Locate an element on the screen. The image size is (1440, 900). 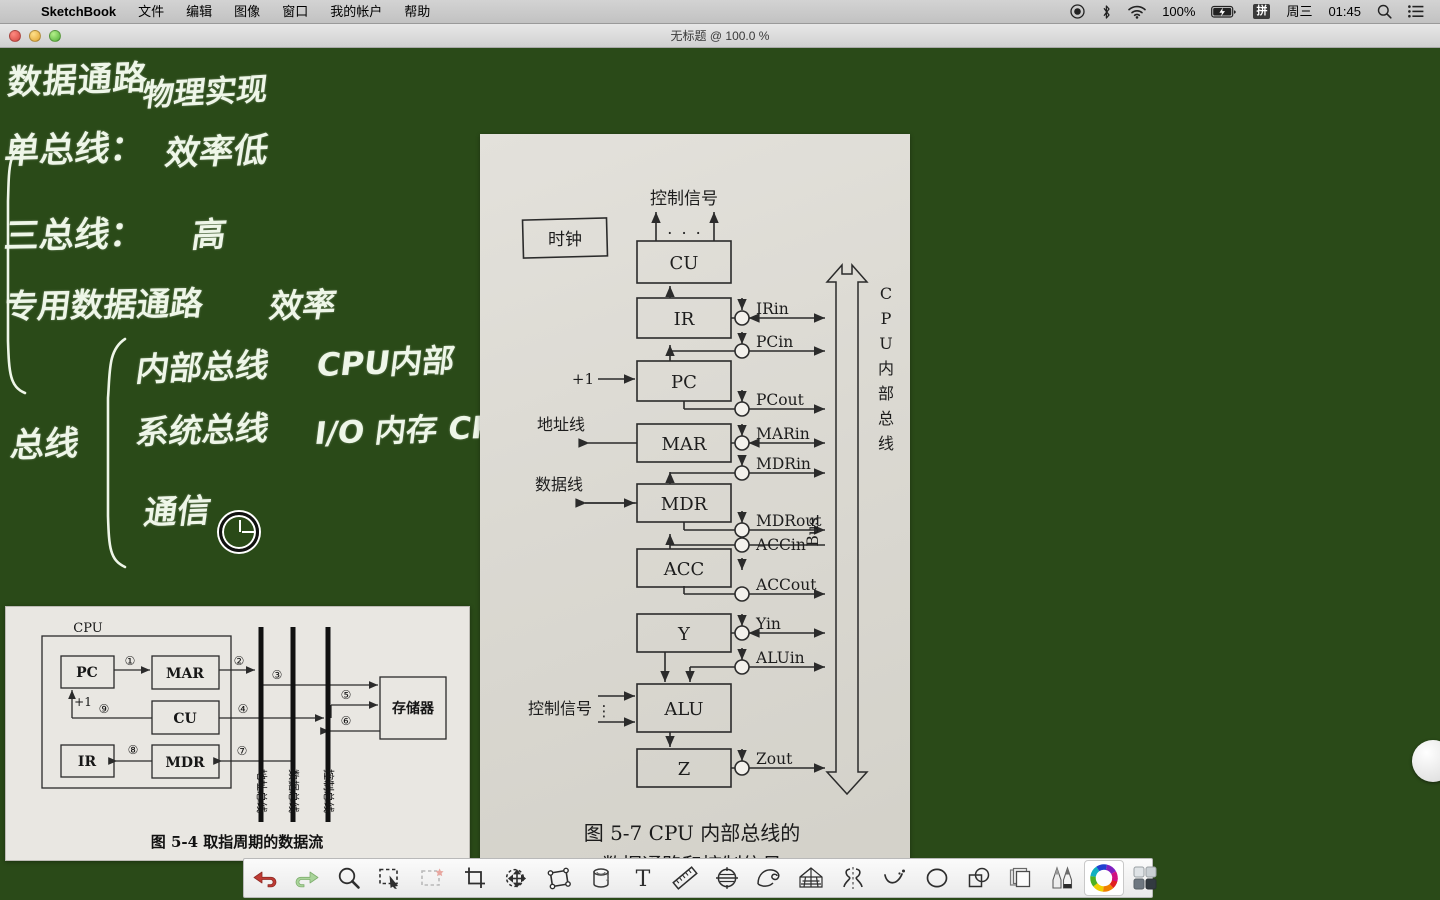
menu-item-edit: 编辑 is located at coordinates (199, 12).